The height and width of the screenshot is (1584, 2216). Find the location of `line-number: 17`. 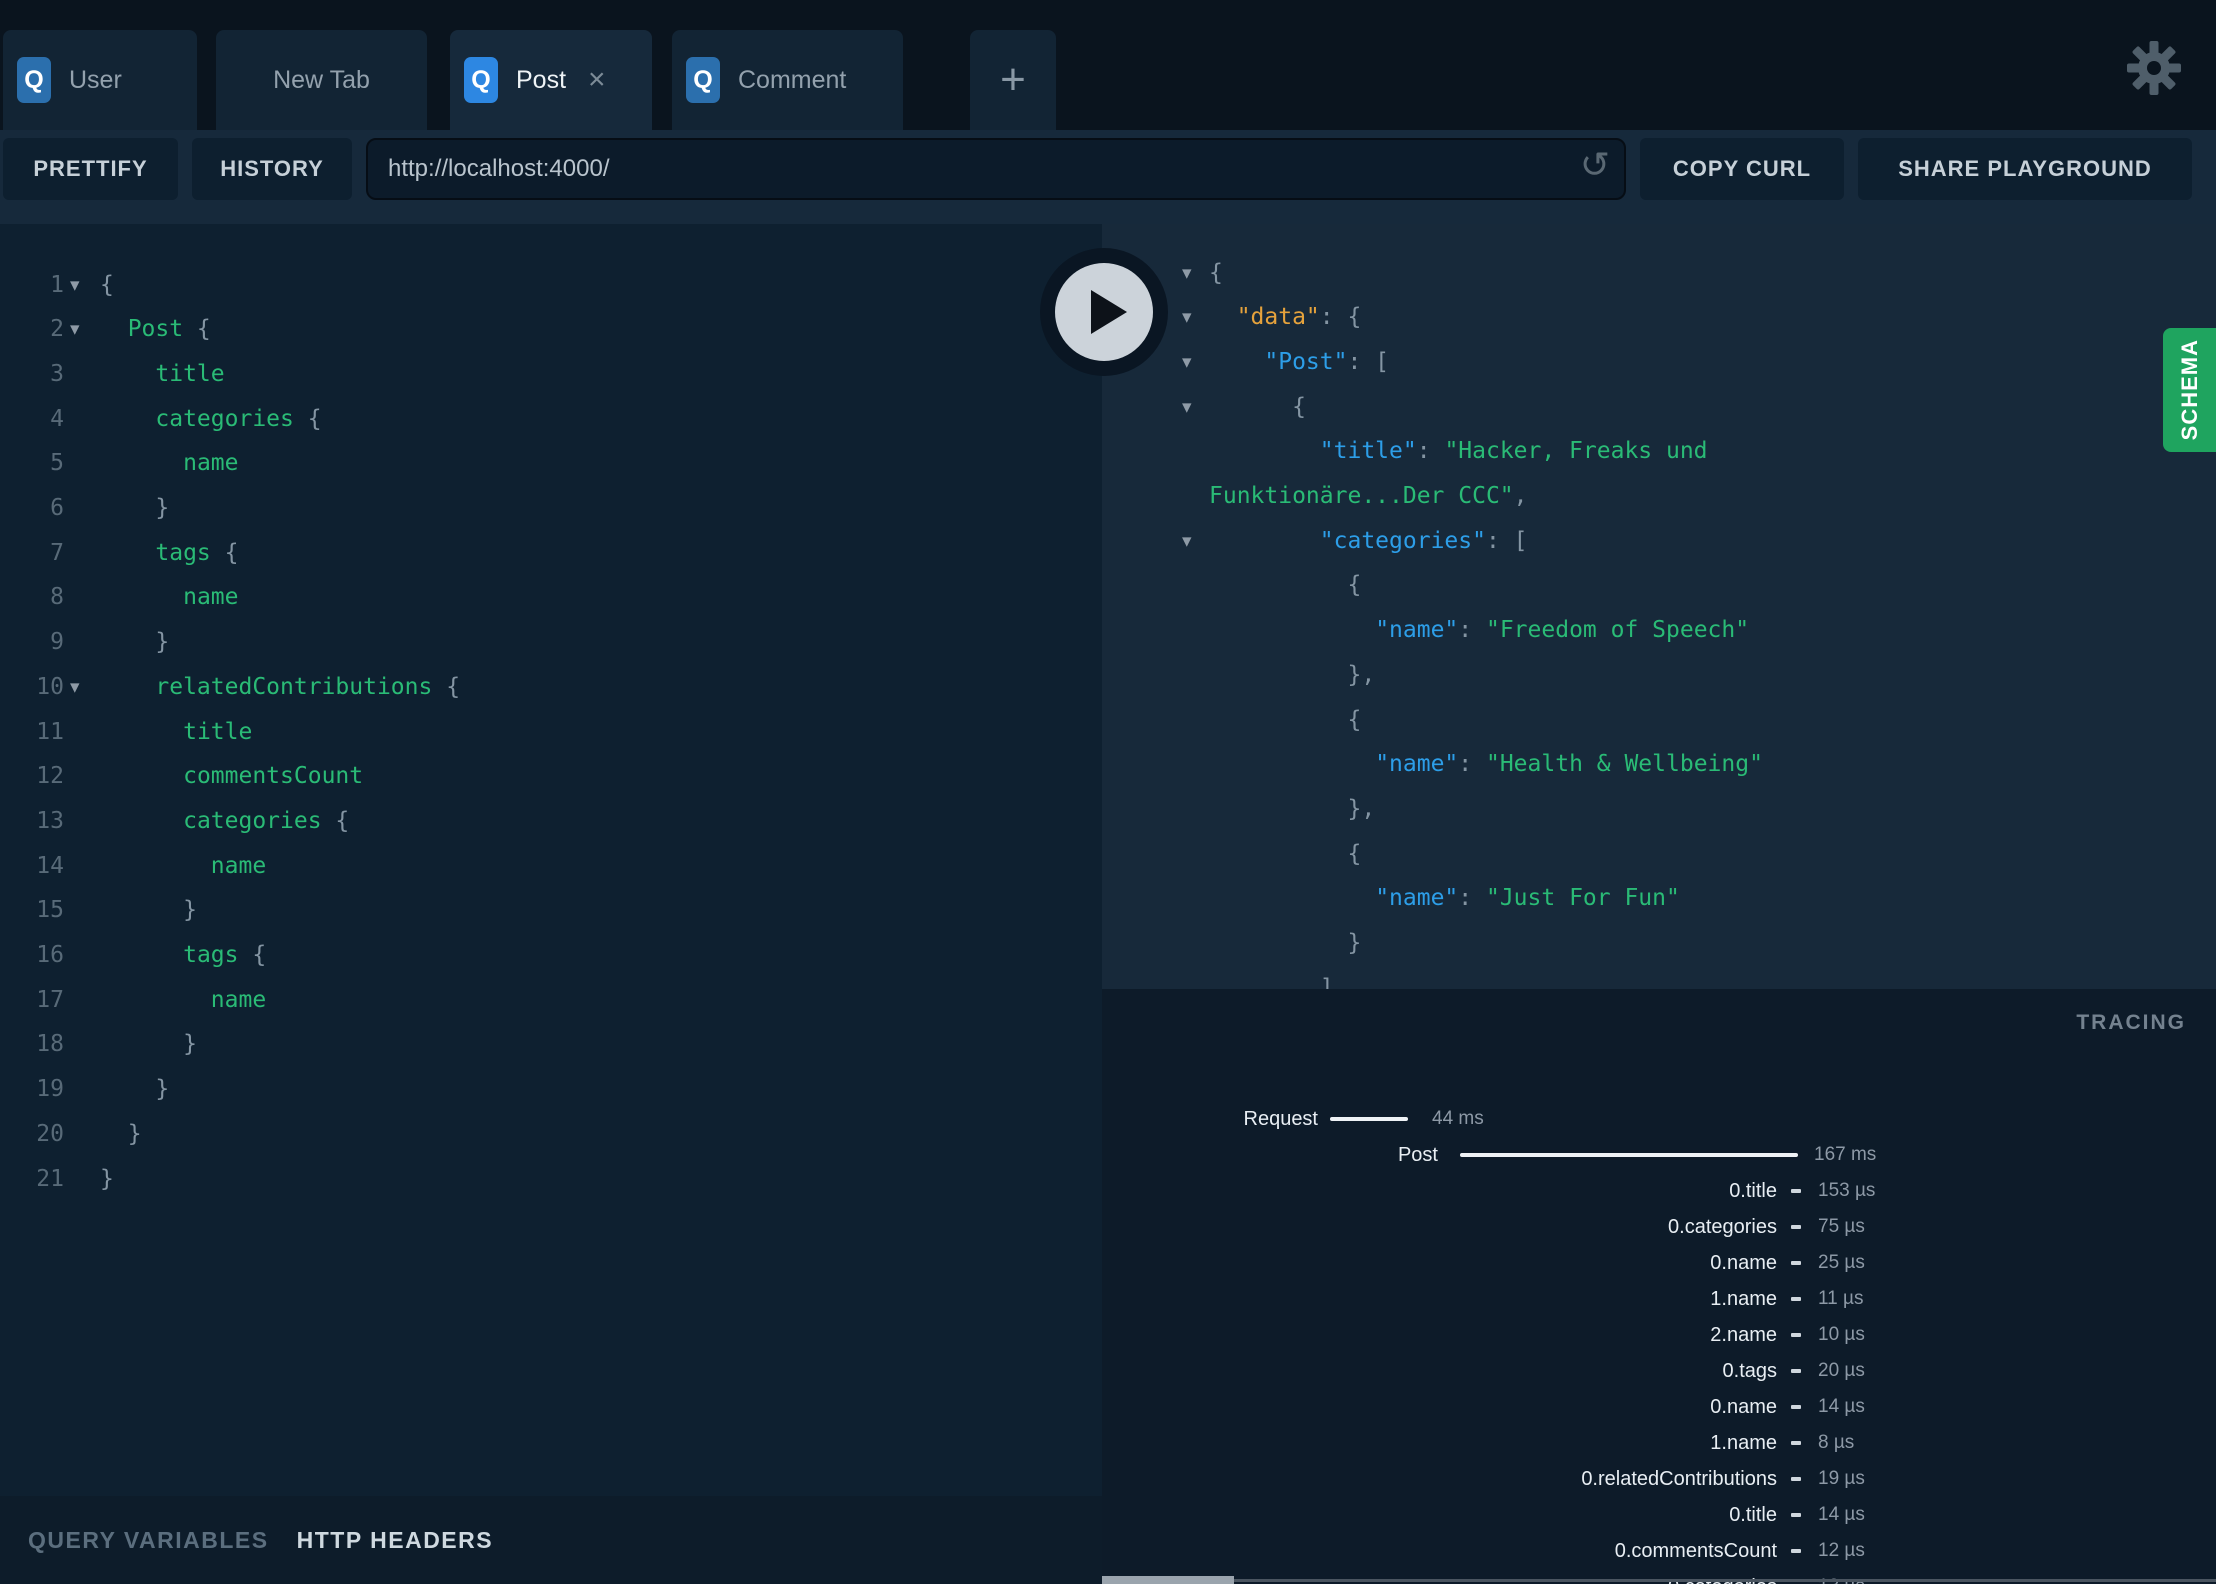

line-number: 17 is located at coordinates (50, 999).